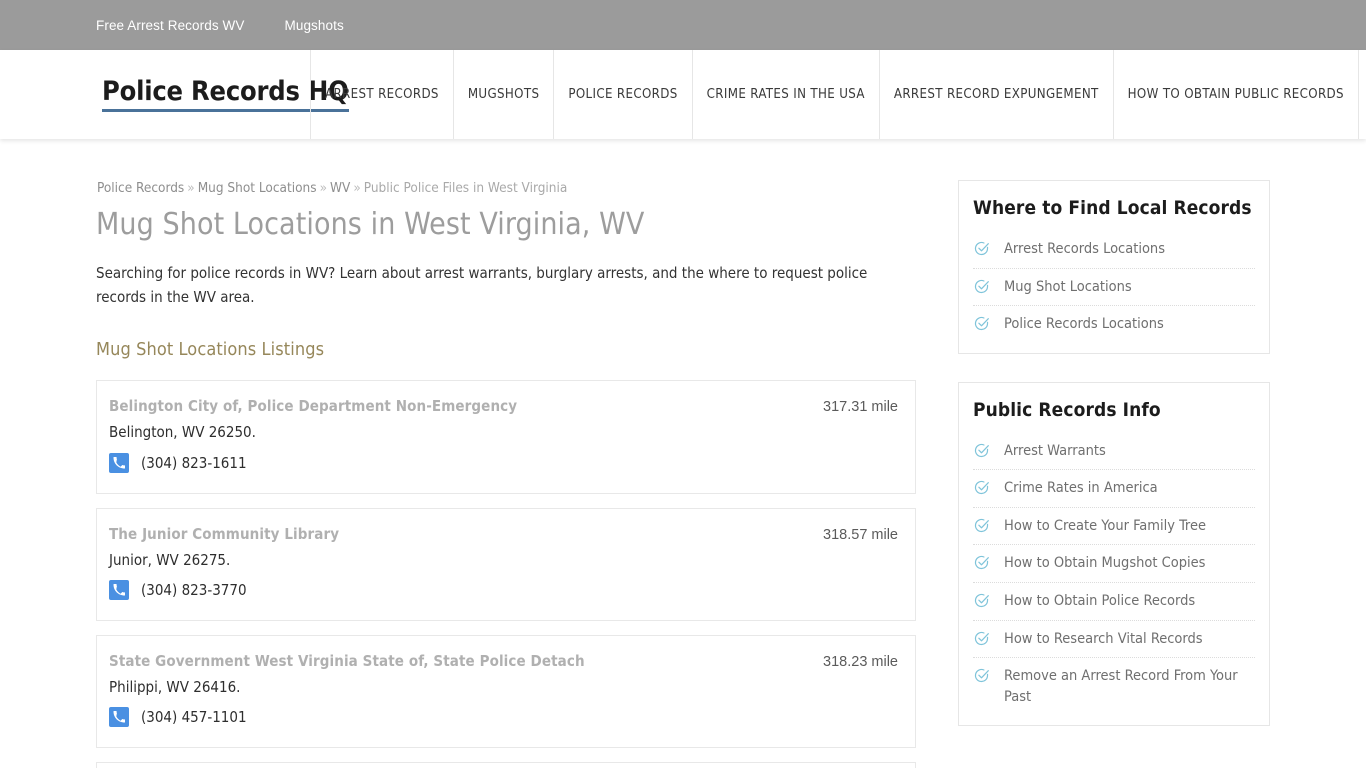 This screenshot has height=768, width=1366. What do you see at coordinates (1084, 324) in the screenshot?
I see `sidebar-item-label: Police Records Locations` at bounding box center [1084, 324].